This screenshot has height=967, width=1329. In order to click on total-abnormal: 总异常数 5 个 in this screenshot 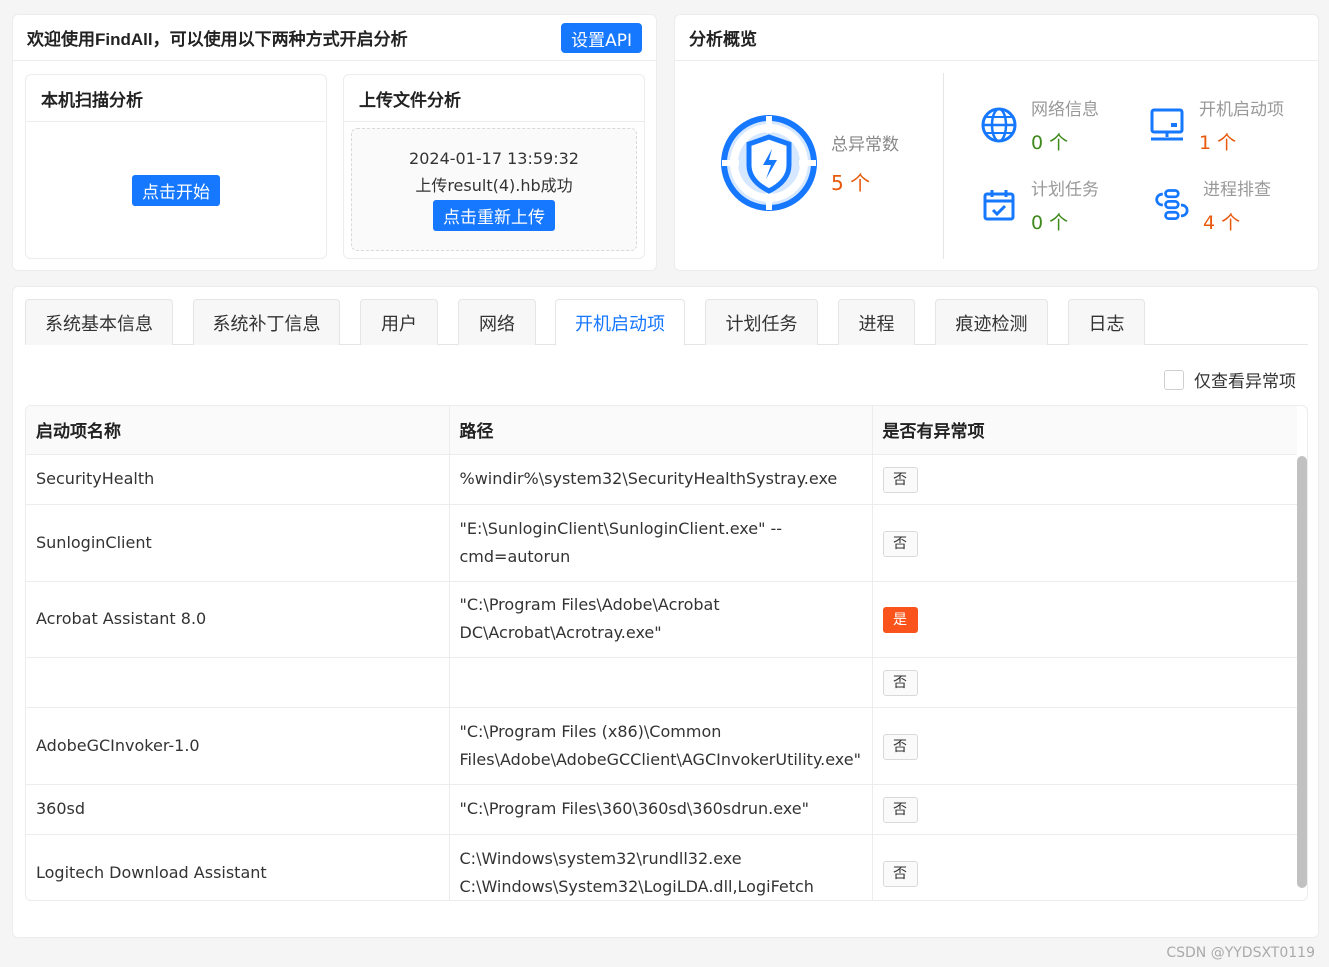, I will do `click(809, 163)`.